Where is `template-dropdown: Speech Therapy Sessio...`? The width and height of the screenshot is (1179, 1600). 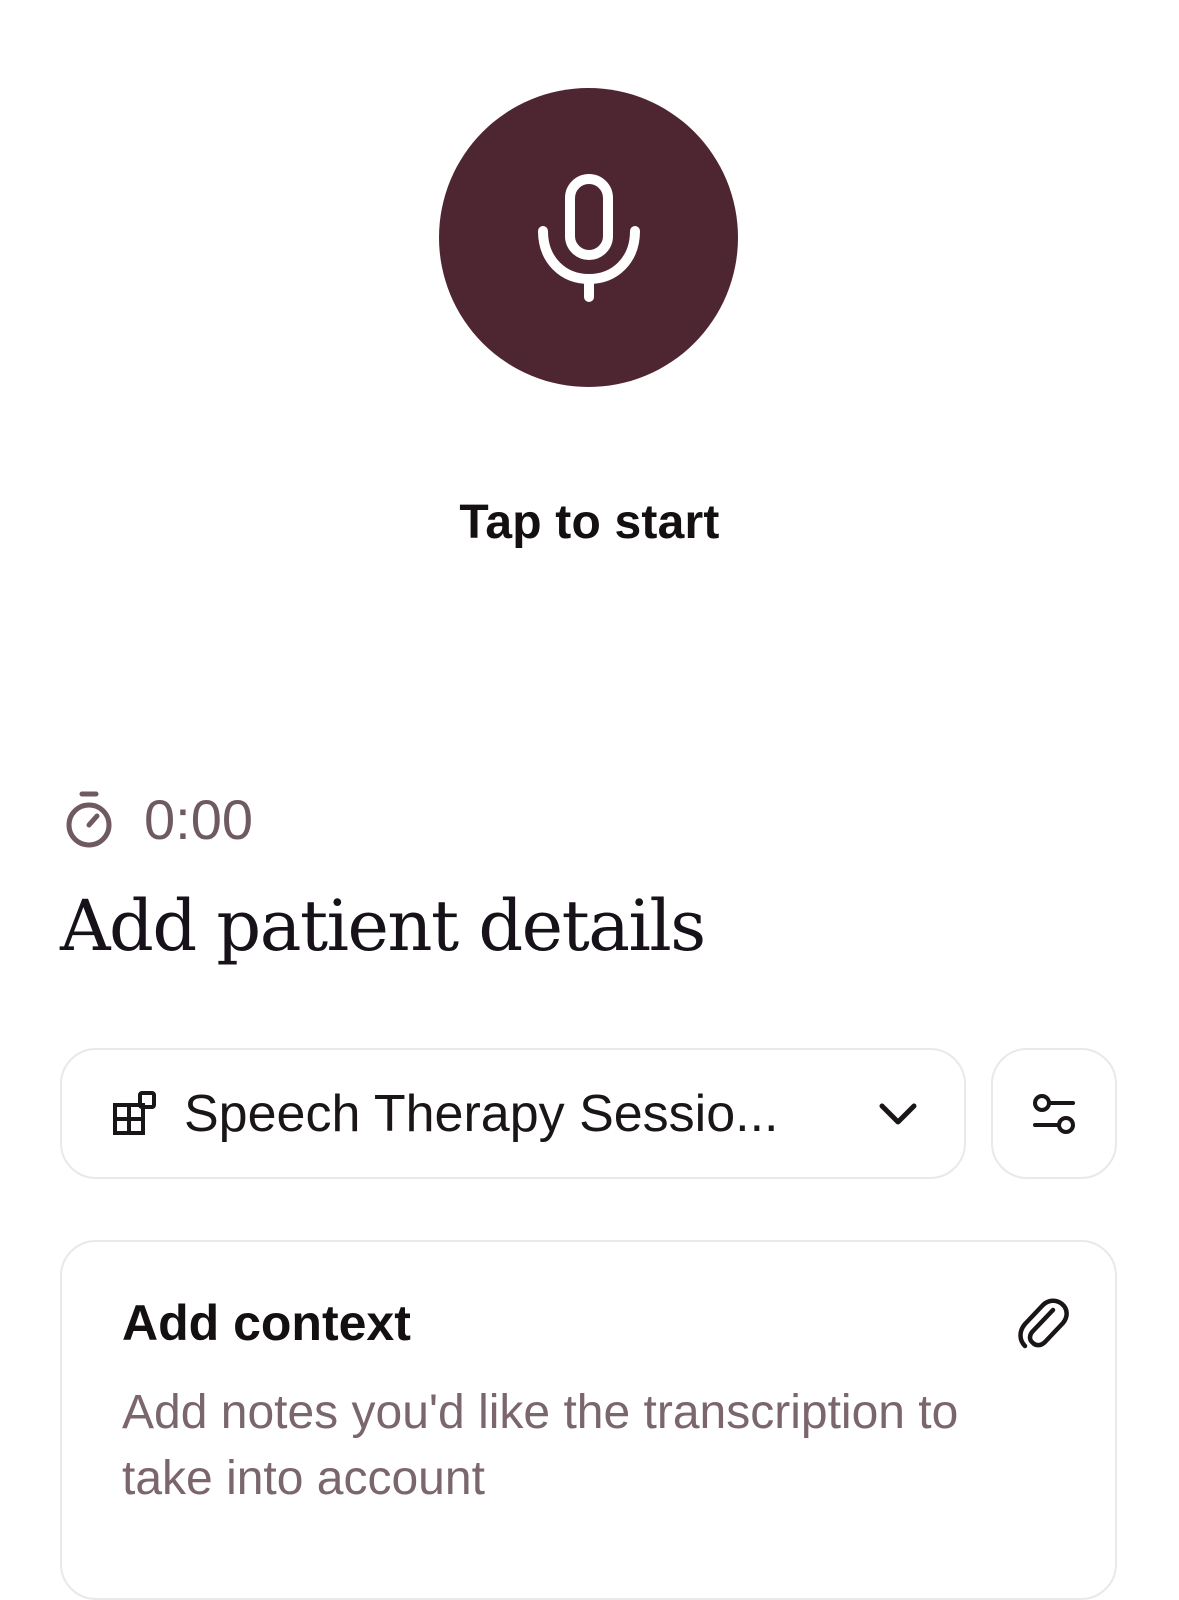 template-dropdown: Speech Therapy Sessio... is located at coordinates (513, 1113).